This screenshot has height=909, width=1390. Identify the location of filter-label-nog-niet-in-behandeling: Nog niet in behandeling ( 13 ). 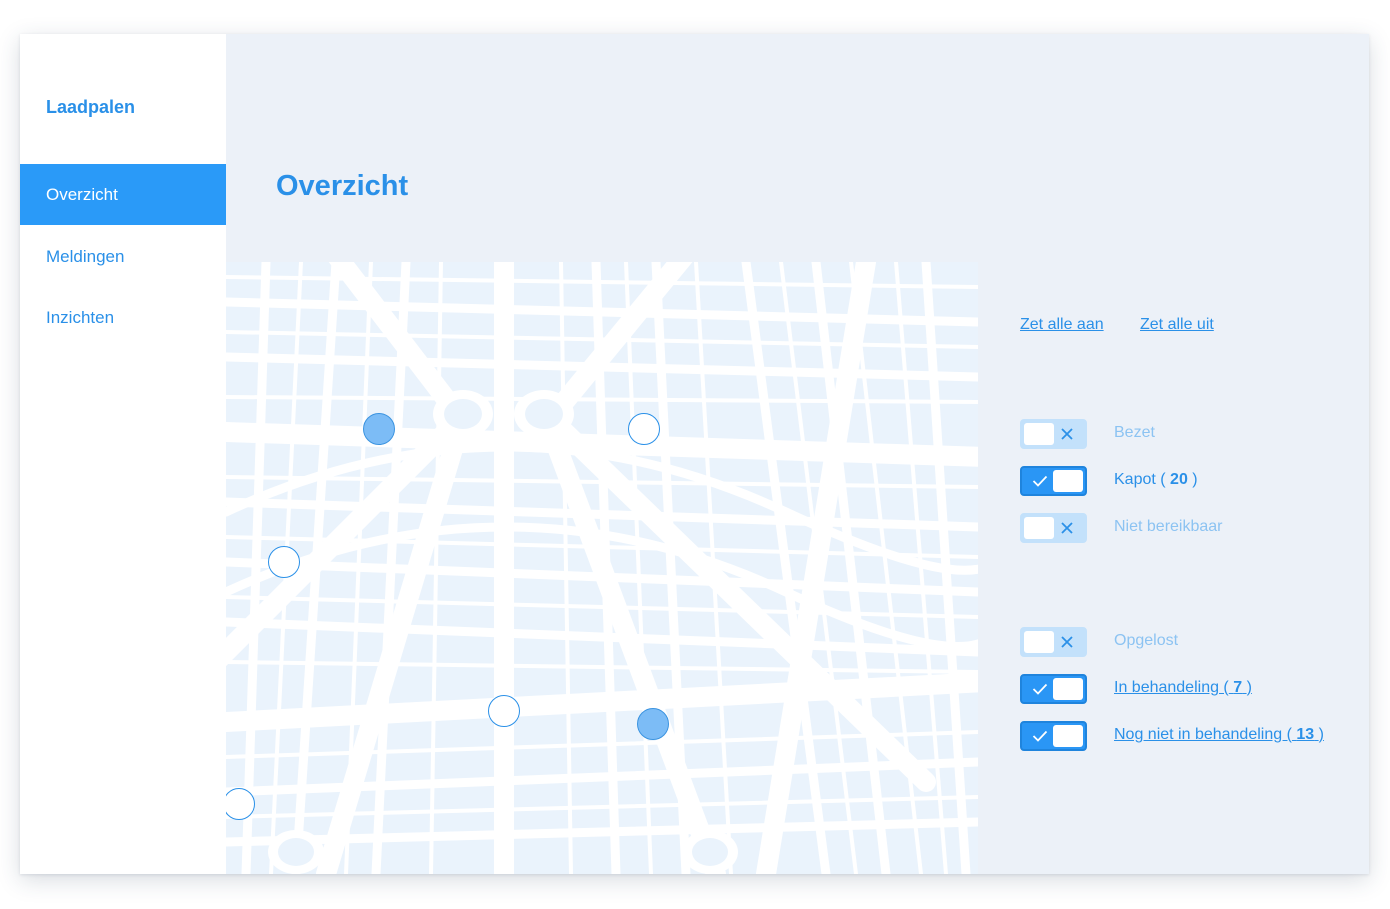
(1219, 735).